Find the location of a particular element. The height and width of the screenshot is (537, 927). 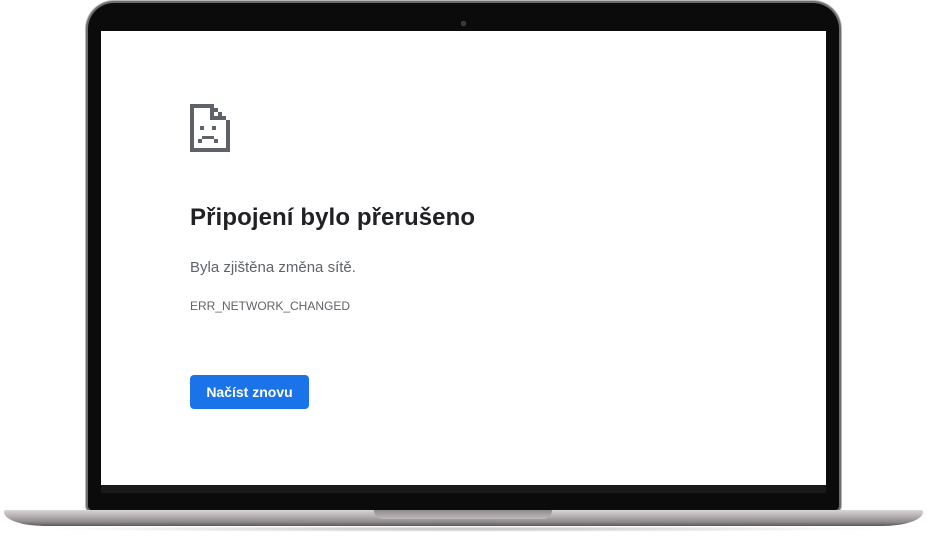

reload-button: Načíst znovu is located at coordinates (249, 392).